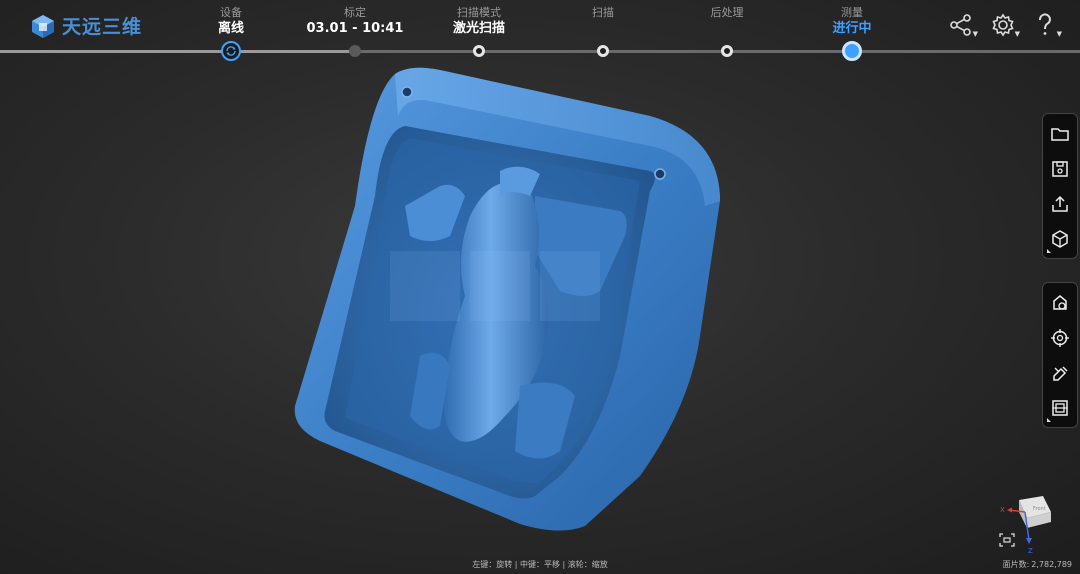 The image size is (1080, 574). What do you see at coordinates (727, 12) in the screenshot?
I see `step-label: 后处理` at bounding box center [727, 12].